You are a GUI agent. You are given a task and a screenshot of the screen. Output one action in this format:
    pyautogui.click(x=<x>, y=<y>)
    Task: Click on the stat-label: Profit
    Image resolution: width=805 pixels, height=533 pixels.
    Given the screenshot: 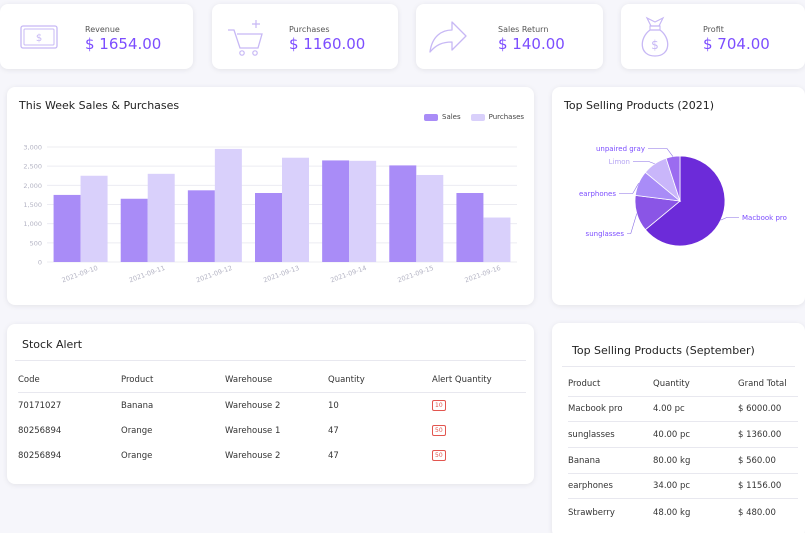 What is the action you would take?
    pyautogui.click(x=713, y=29)
    